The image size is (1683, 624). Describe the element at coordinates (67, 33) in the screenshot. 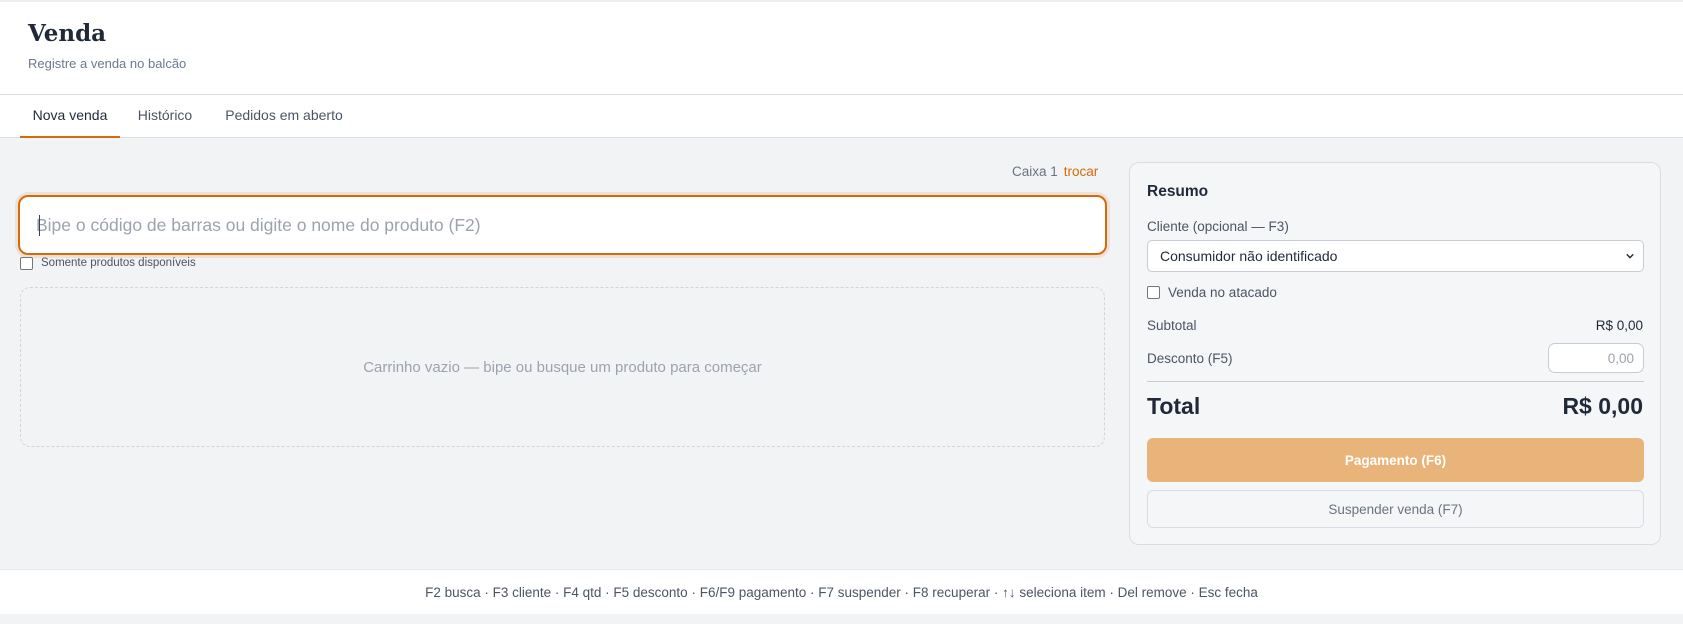

I see `page-title: Venda` at that location.